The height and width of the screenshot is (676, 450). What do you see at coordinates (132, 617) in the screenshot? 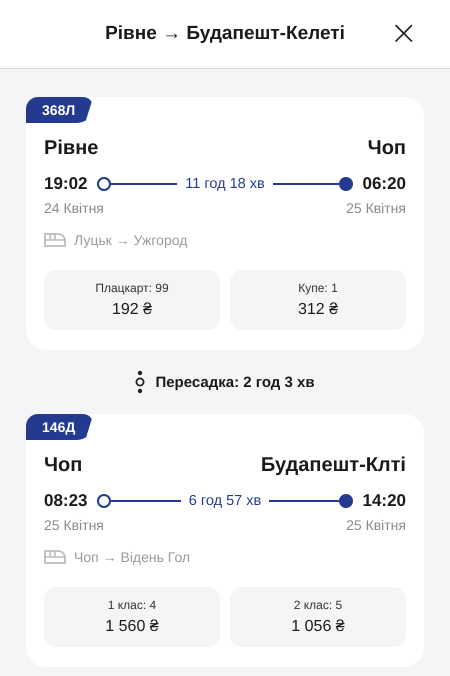
I see `fare-option: 1 клас: 4 1 560 ₴` at bounding box center [132, 617].